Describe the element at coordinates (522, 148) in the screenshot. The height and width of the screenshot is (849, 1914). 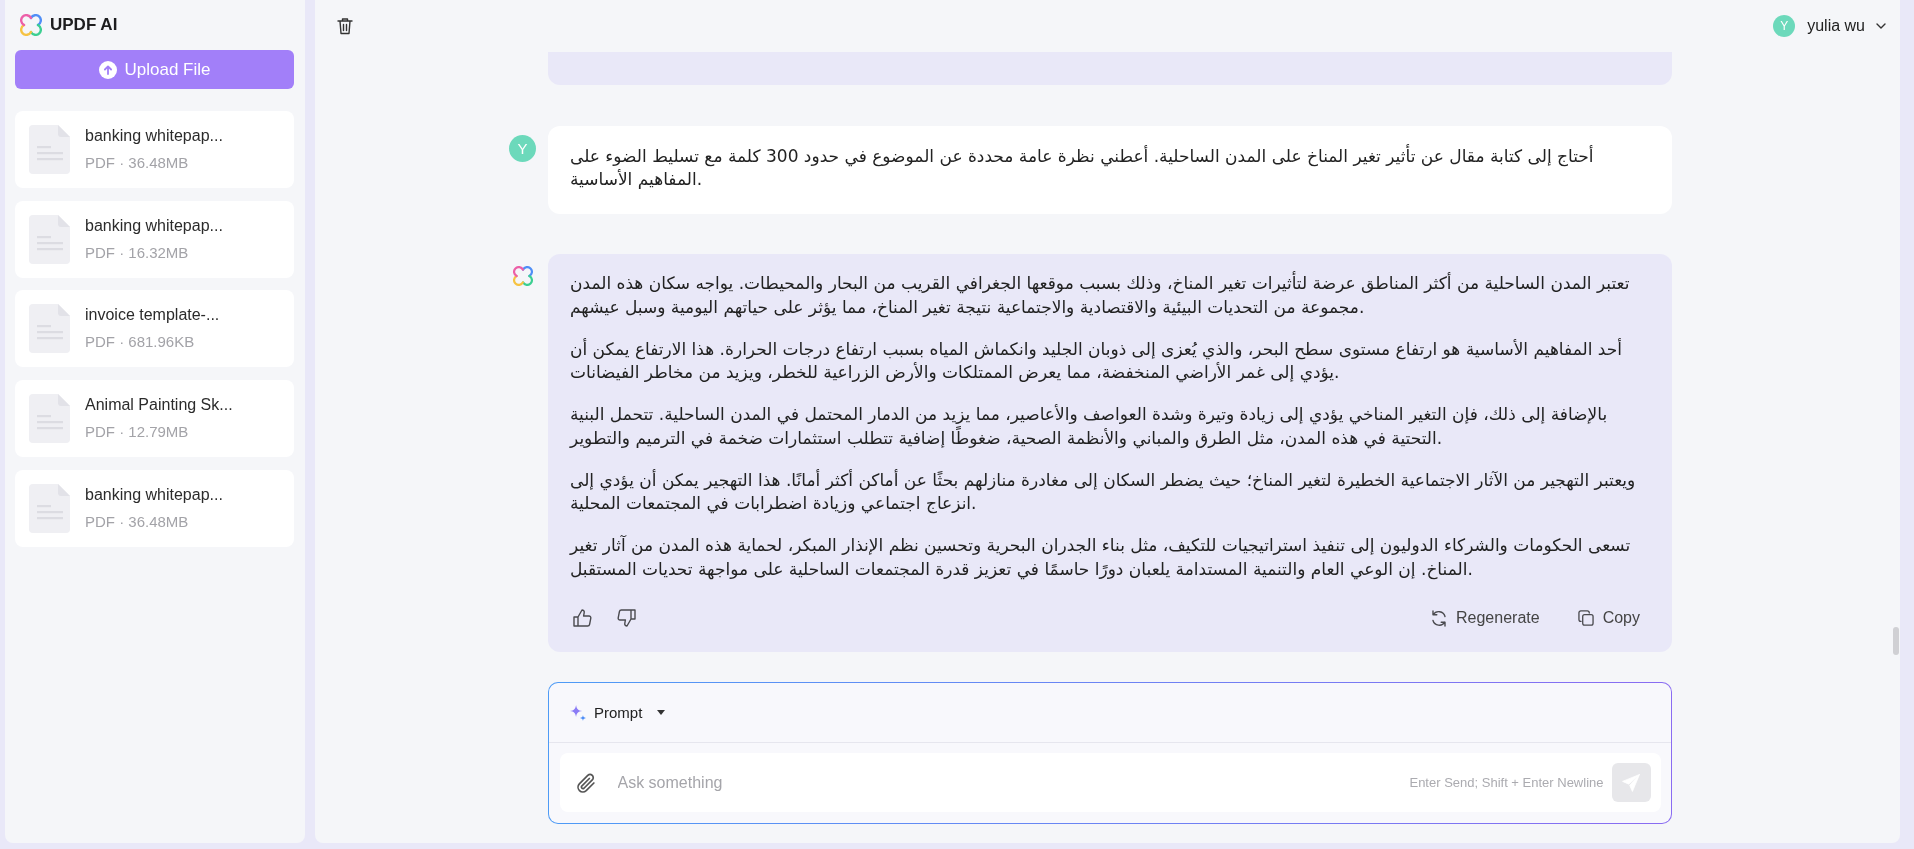
I see `user-avatar: Y` at that location.